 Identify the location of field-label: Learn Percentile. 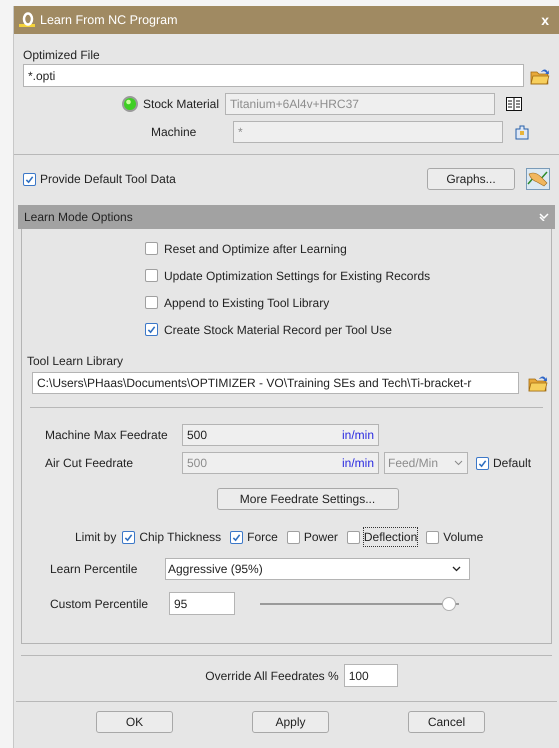
(94, 569).